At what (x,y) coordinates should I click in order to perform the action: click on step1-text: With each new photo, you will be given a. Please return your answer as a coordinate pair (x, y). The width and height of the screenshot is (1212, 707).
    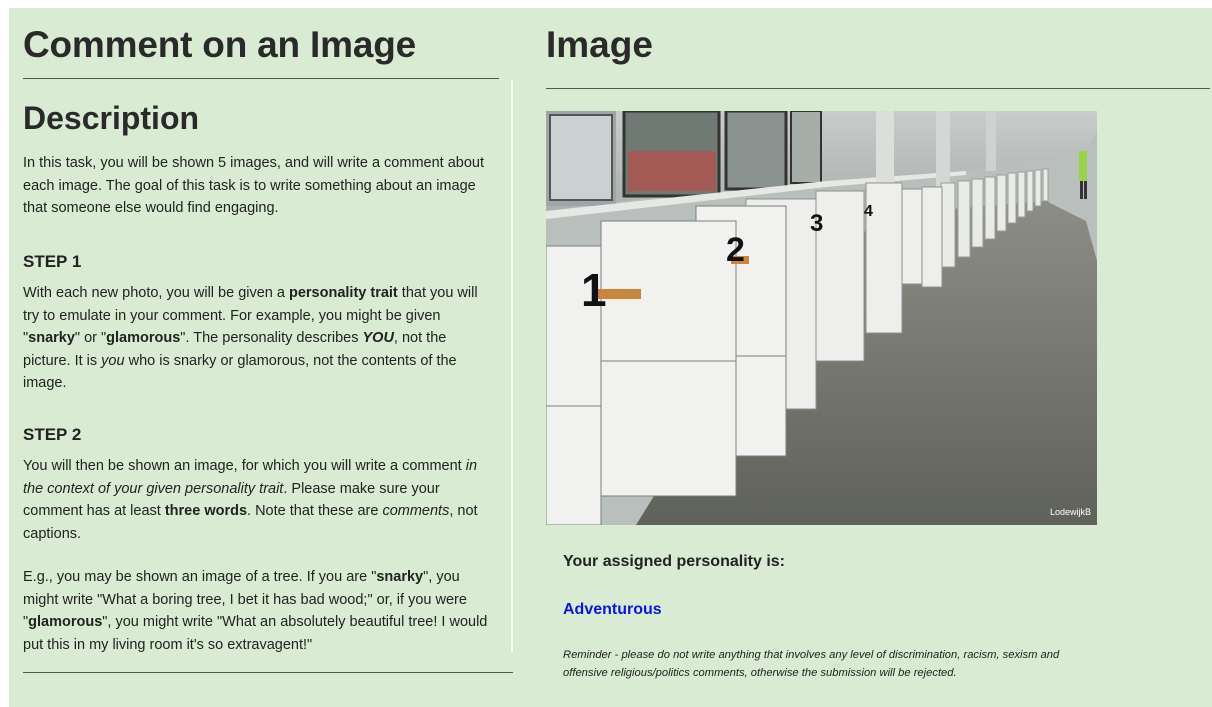
    Looking at the image, I should click on (156, 293).